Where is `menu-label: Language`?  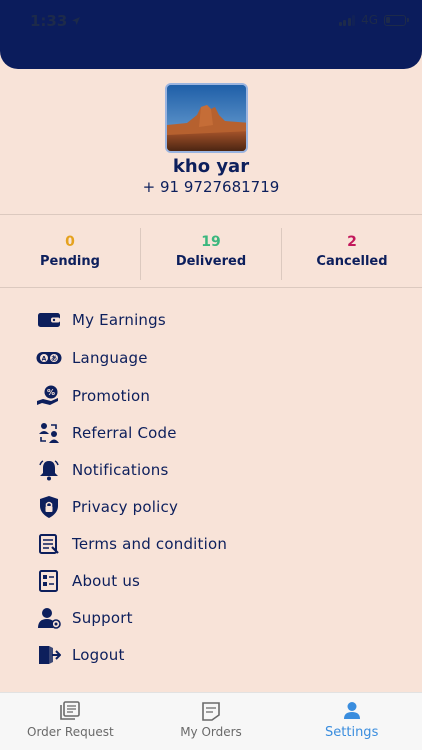 menu-label: Language is located at coordinates (110, 358).